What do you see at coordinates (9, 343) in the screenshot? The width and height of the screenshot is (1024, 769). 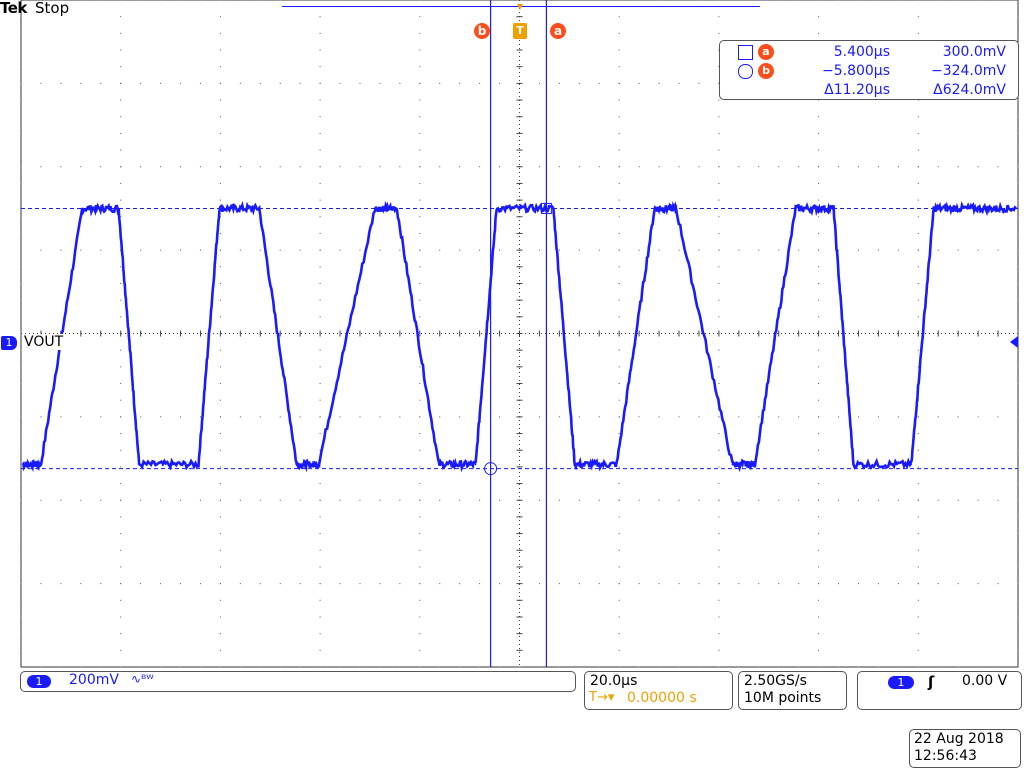 I see `channel-ground-marker: 1` at bounding box center [9, 343].